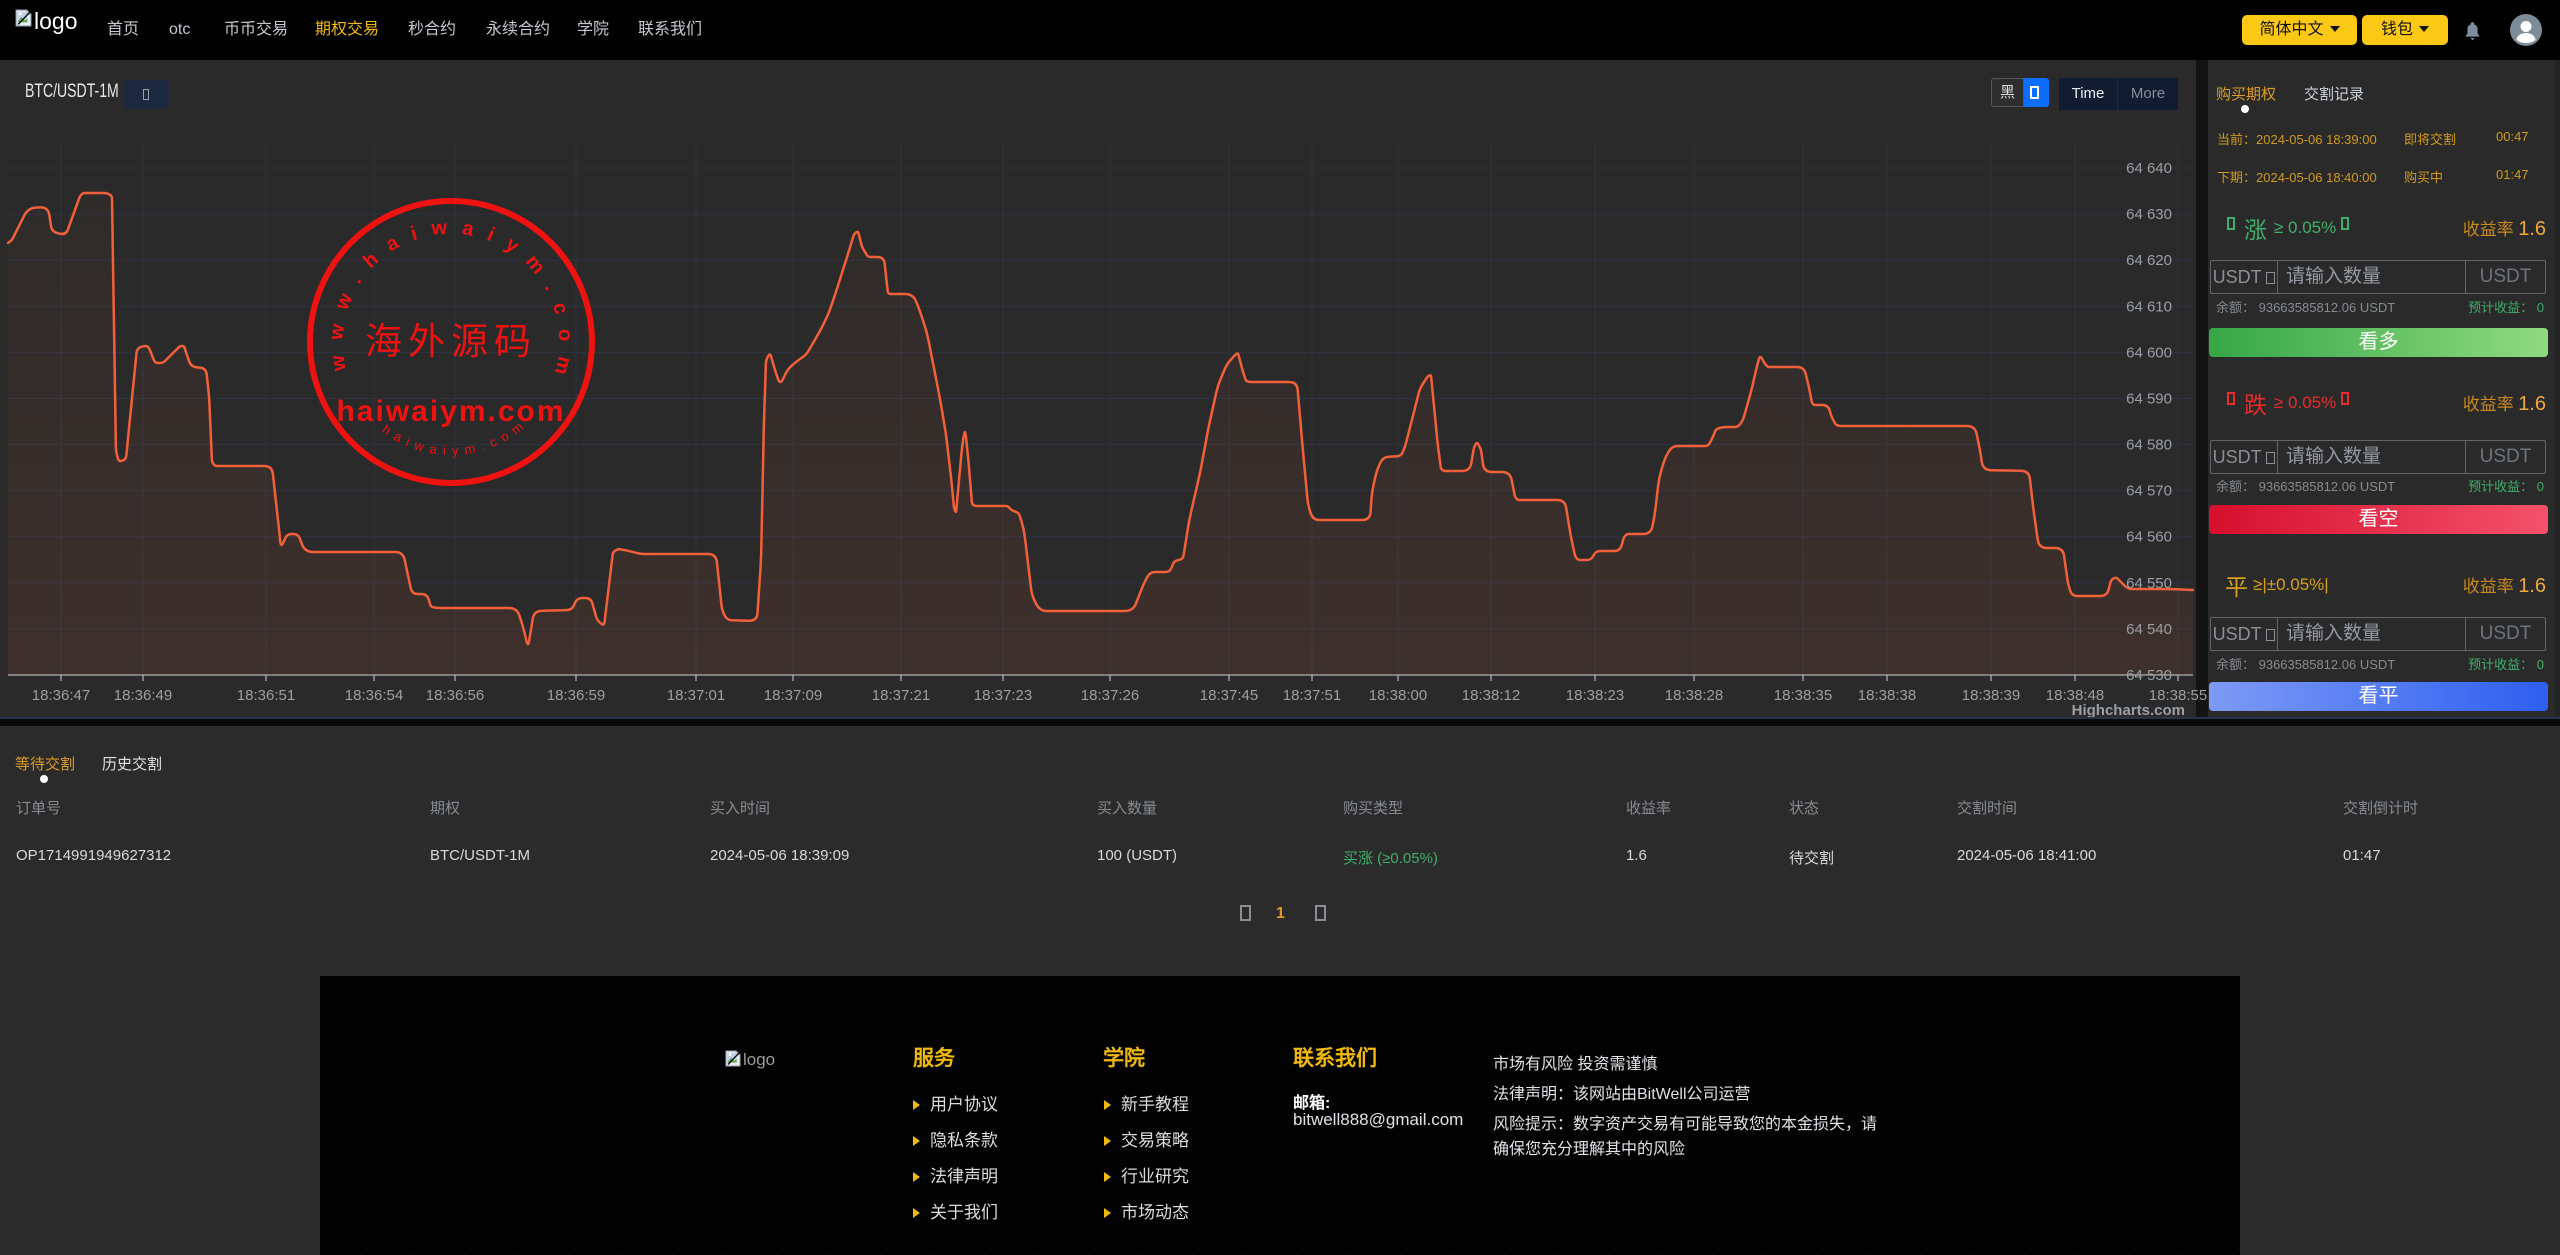  I want to click on svg-text: 18:37:01, so click(696, 695).